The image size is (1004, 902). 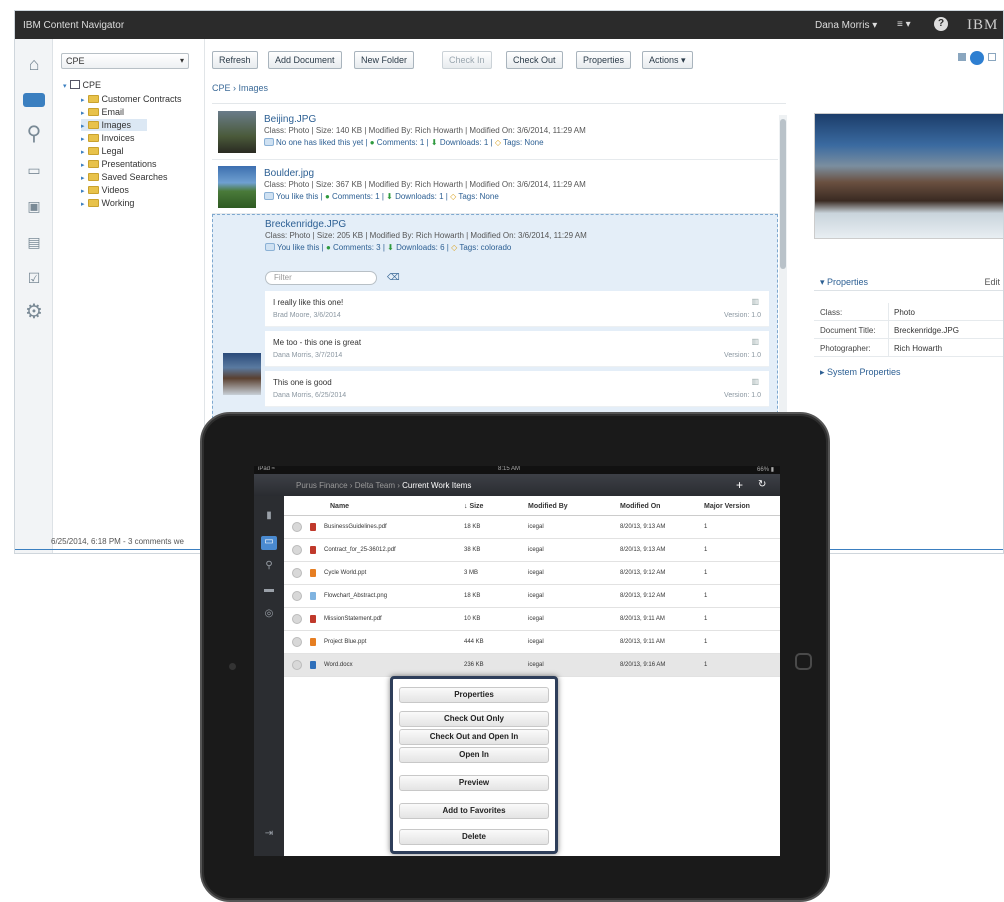 I want to click on tree-folder: ▸ Legal, so click(x=102, y=151).